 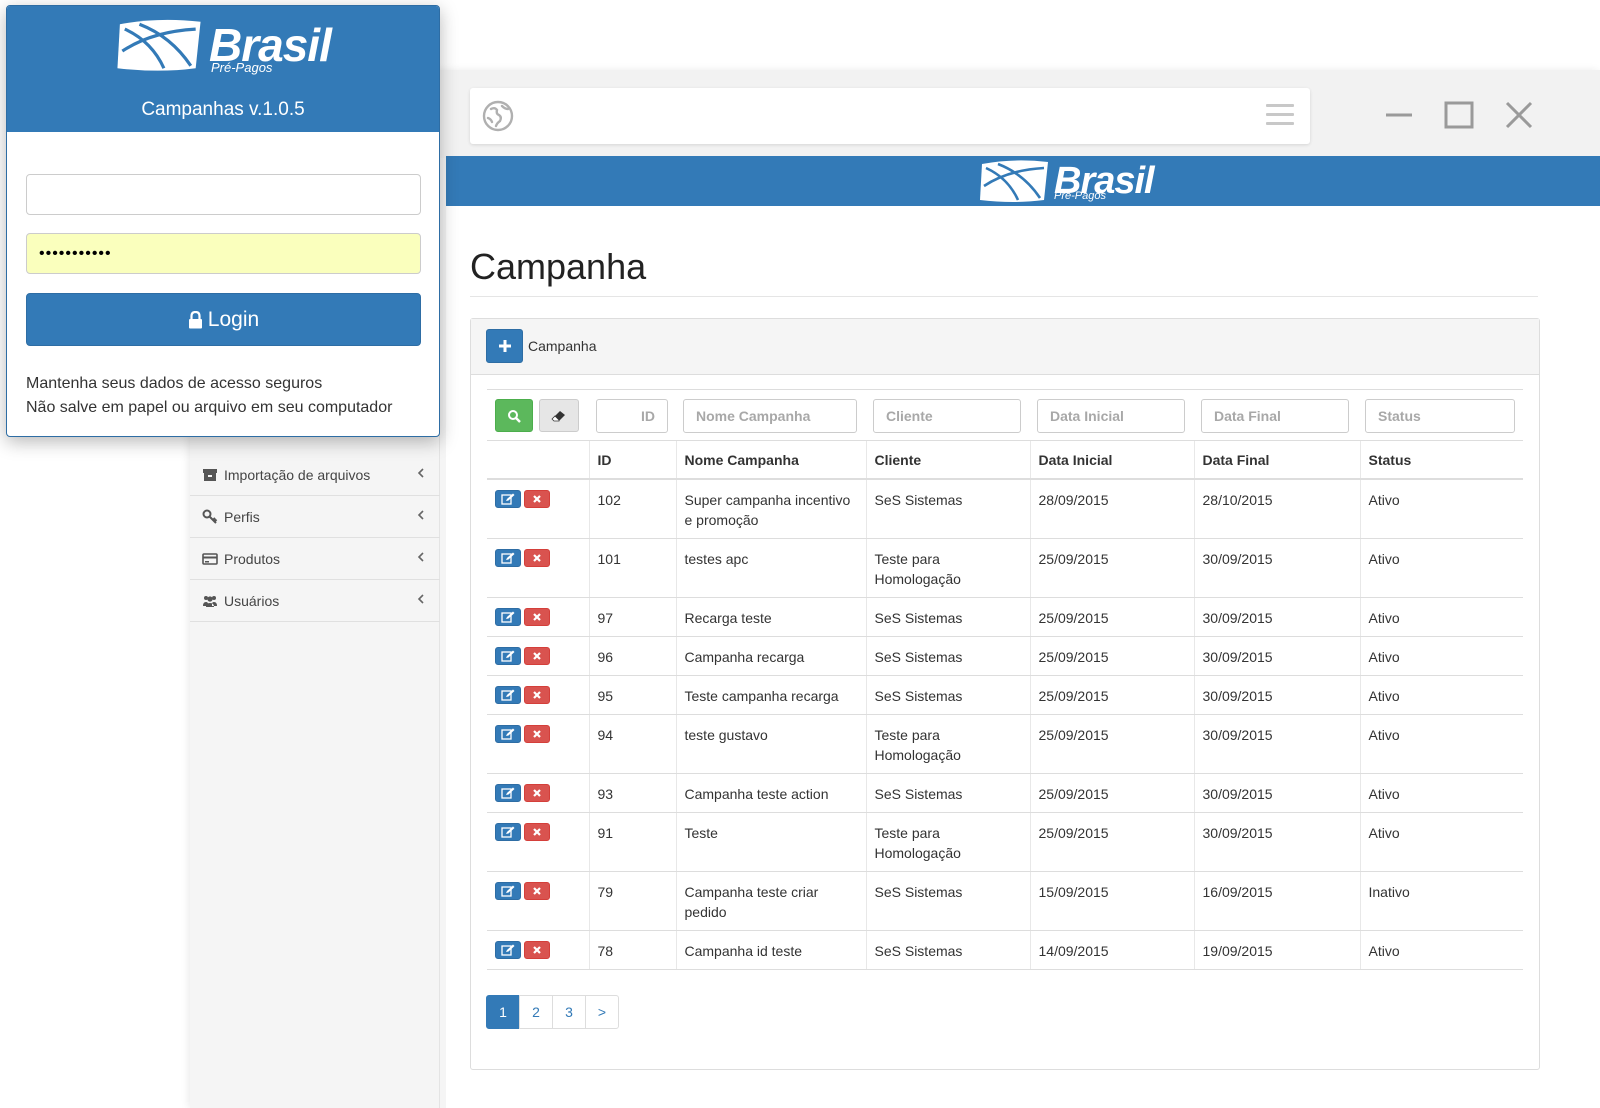 What do you see at coordinates (514, 415) in the screenshot?
I see `search-button` at bounding box center [514, 415].